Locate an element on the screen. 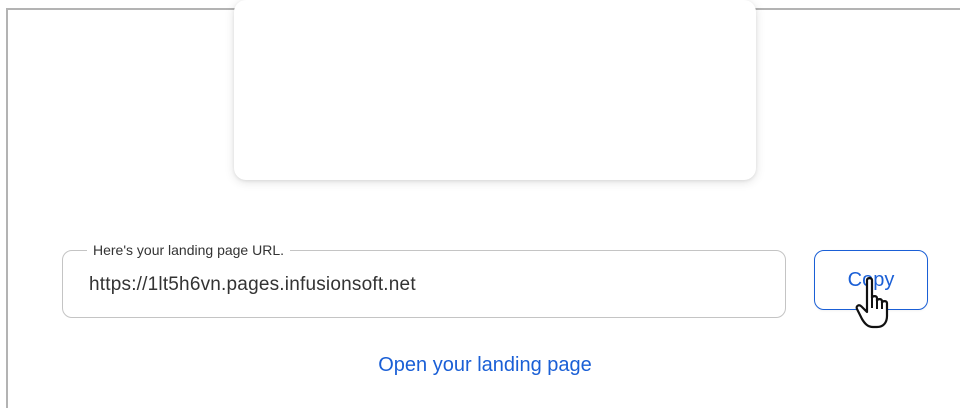 The width and height of the screenshot is (960, 408). hand-pointer-icon is located at coordinates (872, 303).